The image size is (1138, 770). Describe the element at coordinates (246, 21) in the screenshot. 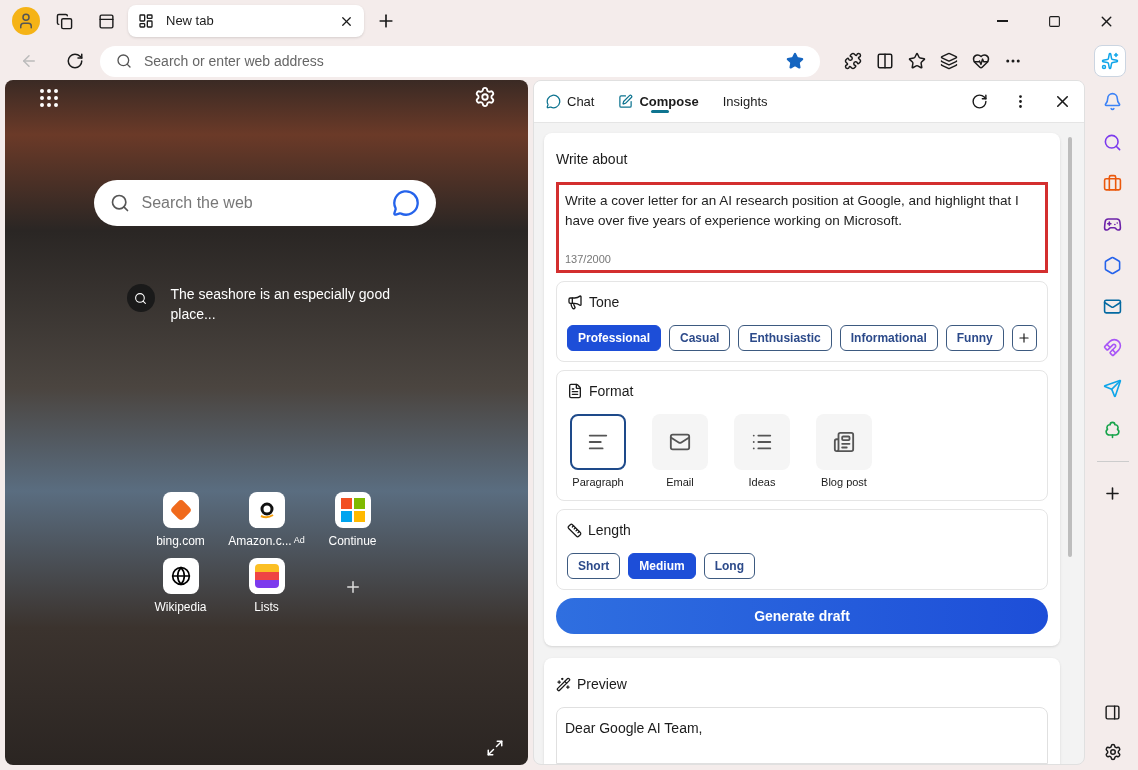

I see `browser-tab: New tab` at that location.